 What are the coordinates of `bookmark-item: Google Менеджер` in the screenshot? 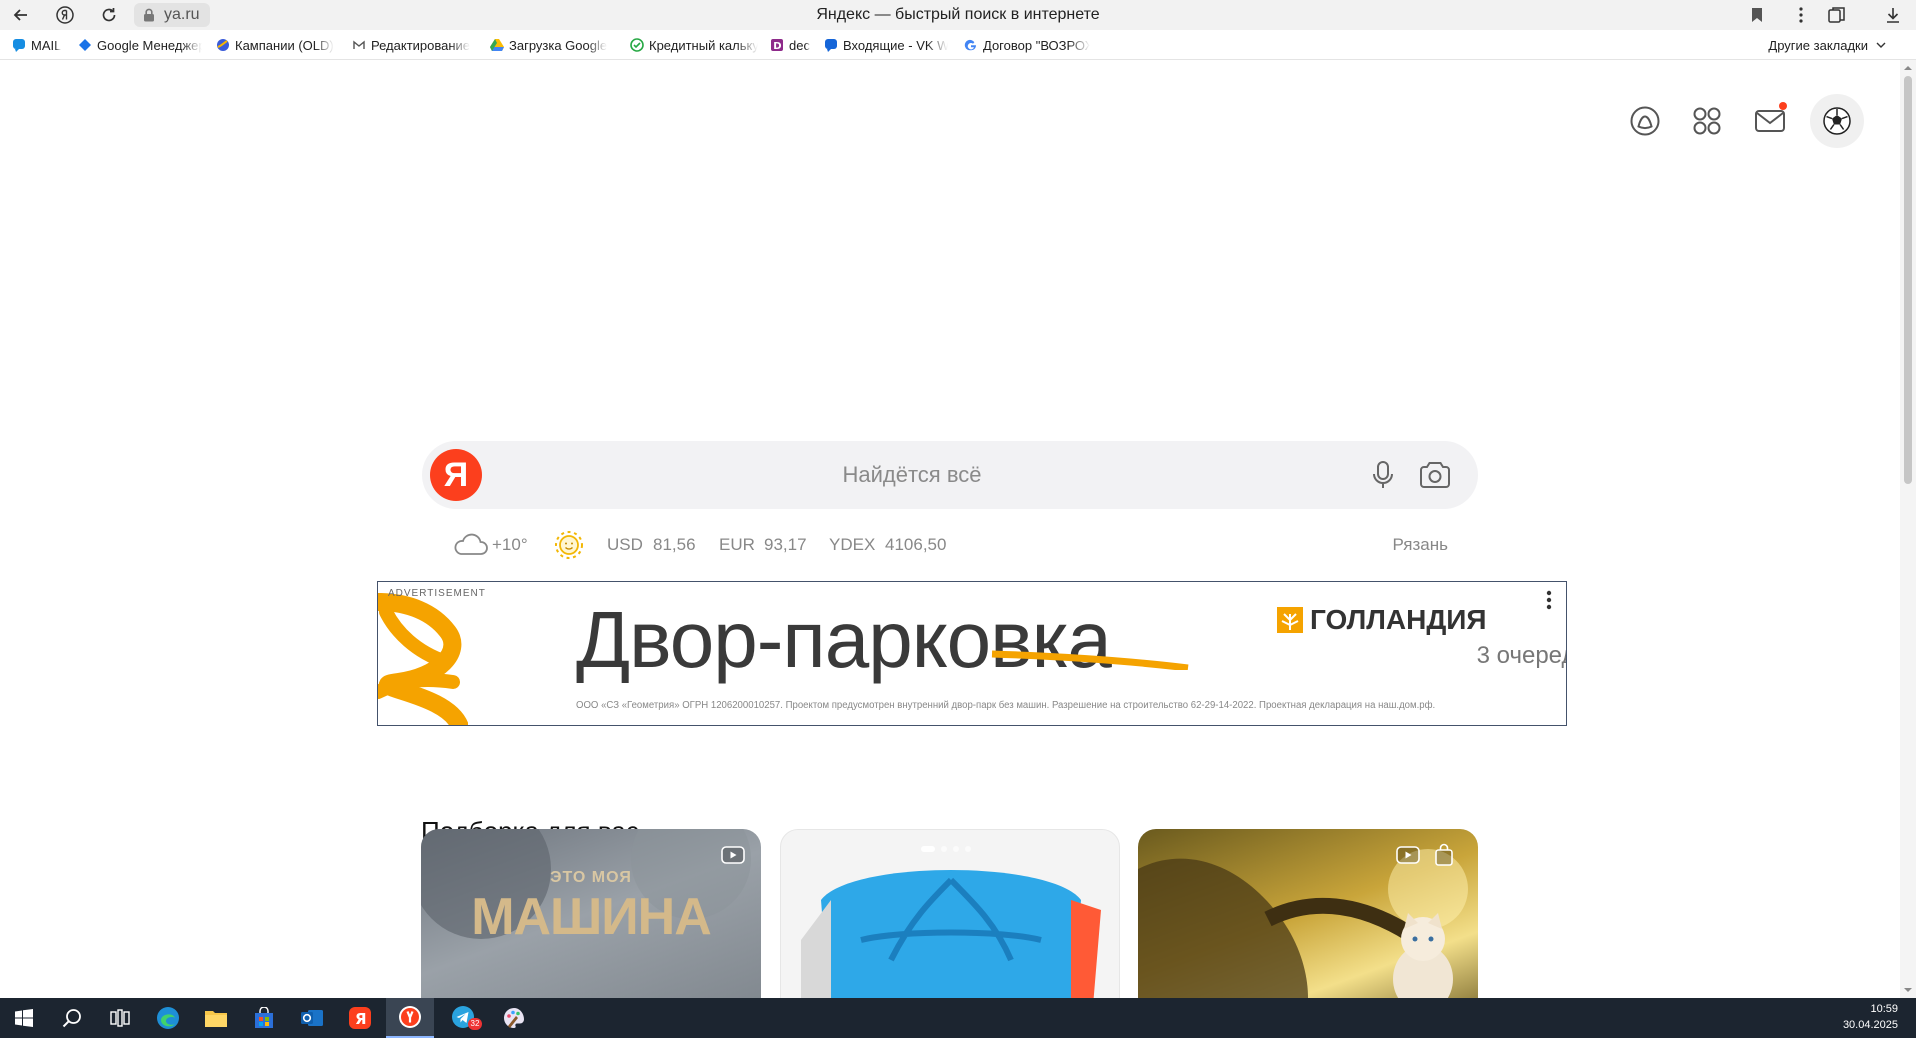 It's located at (140, 45).